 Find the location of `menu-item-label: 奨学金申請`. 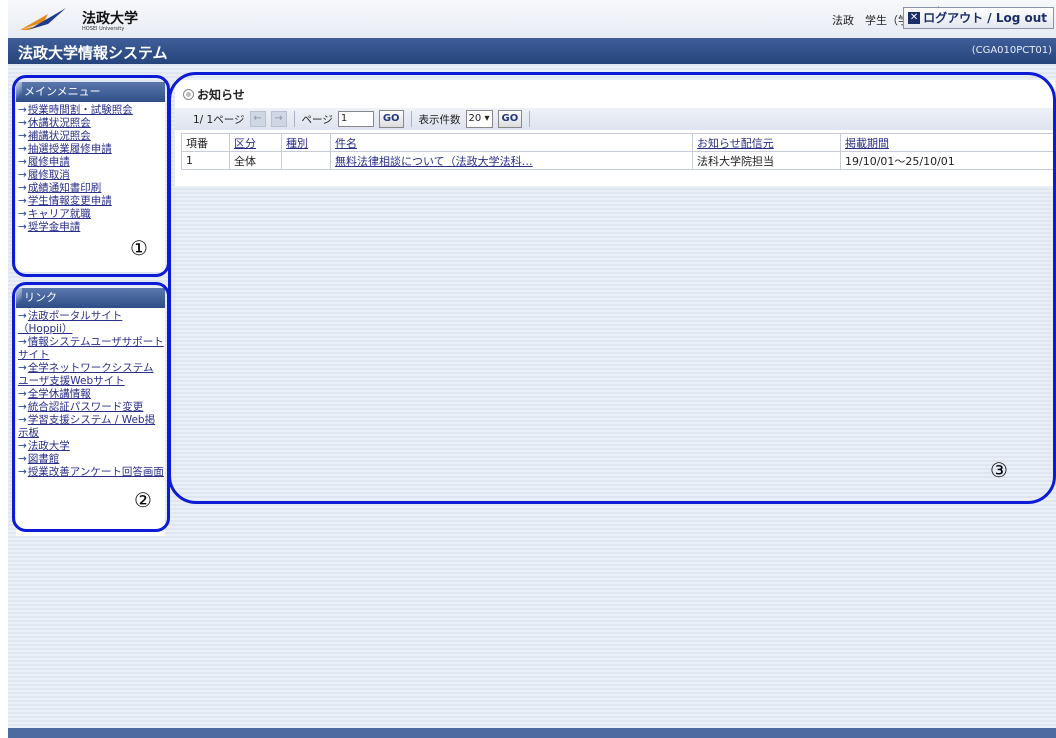

menu-item-label: 奨学金申請 is located at coordinates (54, 227).